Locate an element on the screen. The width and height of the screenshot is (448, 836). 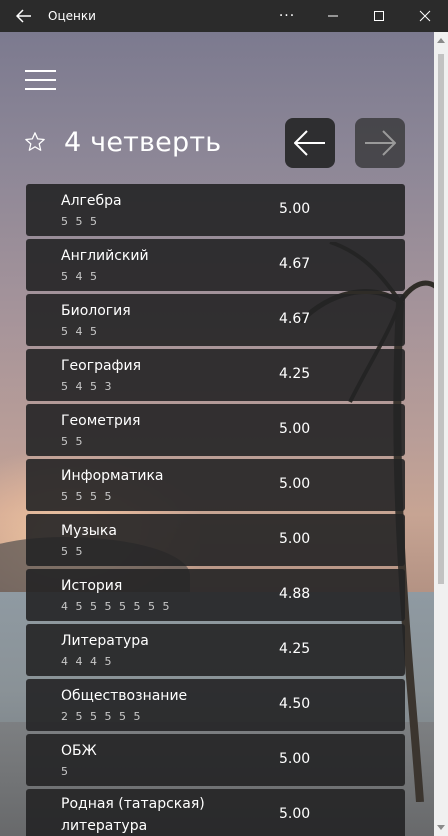
more-options-button: ··· is located at coordinates (287, 16).